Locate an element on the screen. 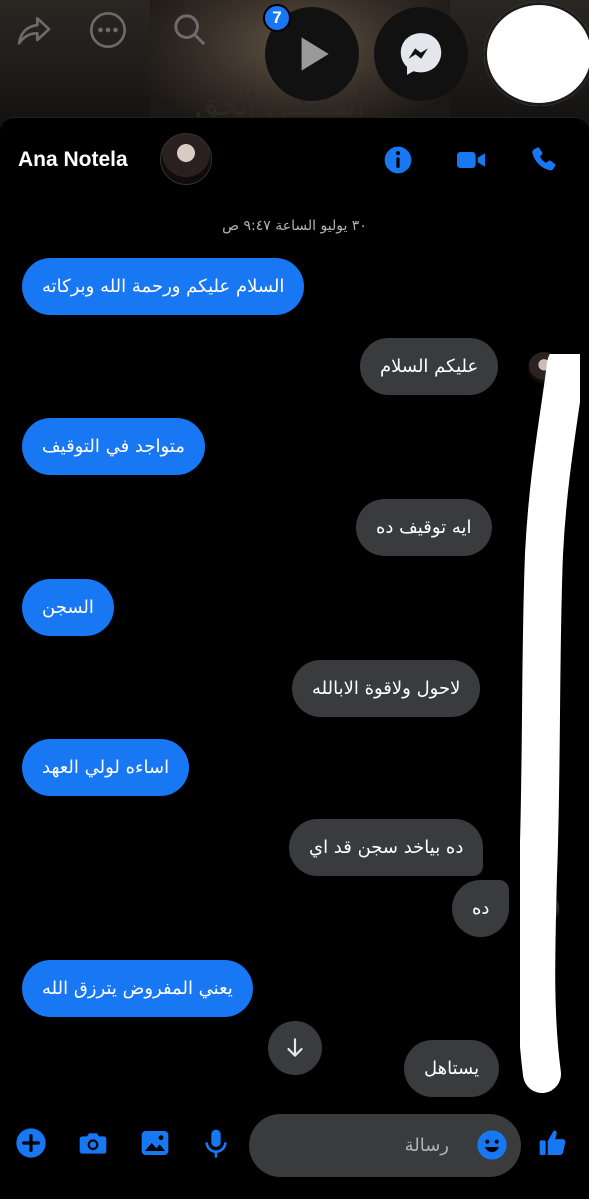 Image resolution: width=589 pixels, height=1199 pixels. video-call-button is located at coordinates (471, 160).